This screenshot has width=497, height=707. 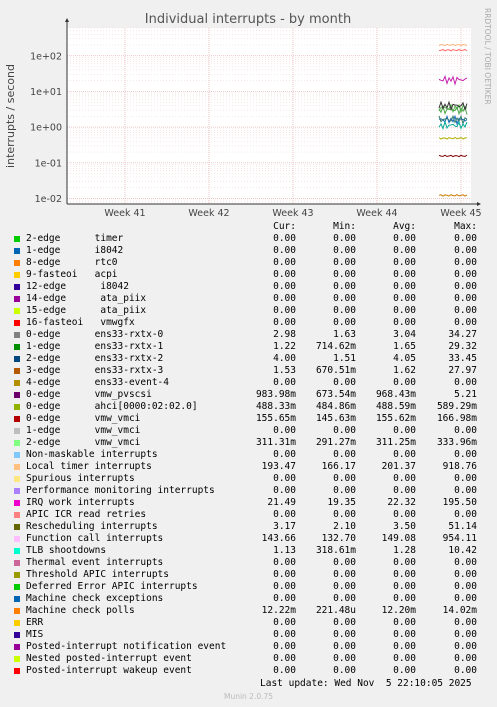 I want to click on legend-row: 14-edge ata_piix 0.00 0.00 0.00 0.00, so click(x=248, y=299).